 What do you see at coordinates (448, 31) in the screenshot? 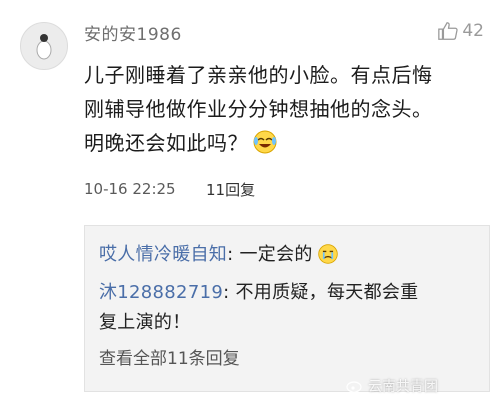
I see `thumbs-up-icon` at bounding box center [448, 31].